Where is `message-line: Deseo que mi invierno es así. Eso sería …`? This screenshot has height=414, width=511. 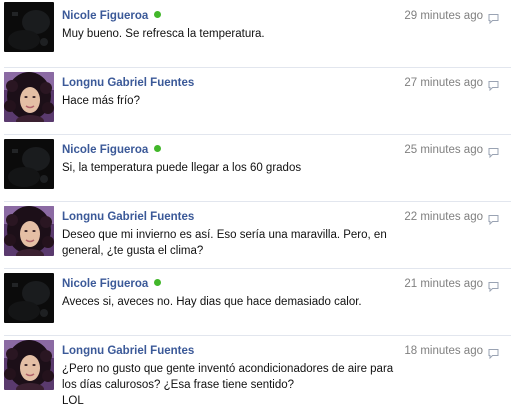 message-line: Deseo que mi invierno es así. Eso sería … is located at coordinates (224, 235).